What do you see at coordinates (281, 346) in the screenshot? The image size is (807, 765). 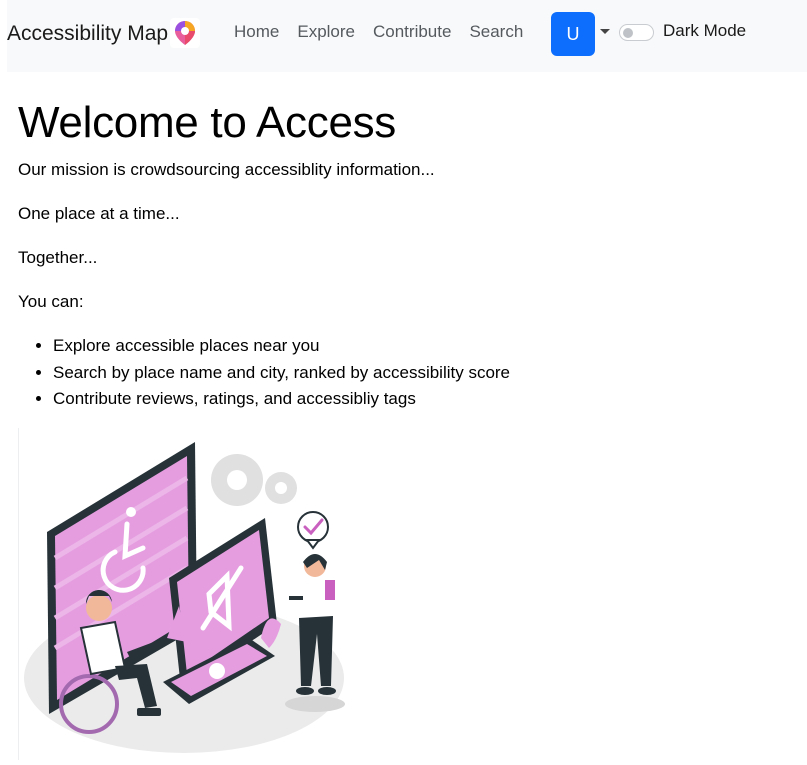 I see `list-item: Explore accessible places near you` at bounding box center [281, 346].